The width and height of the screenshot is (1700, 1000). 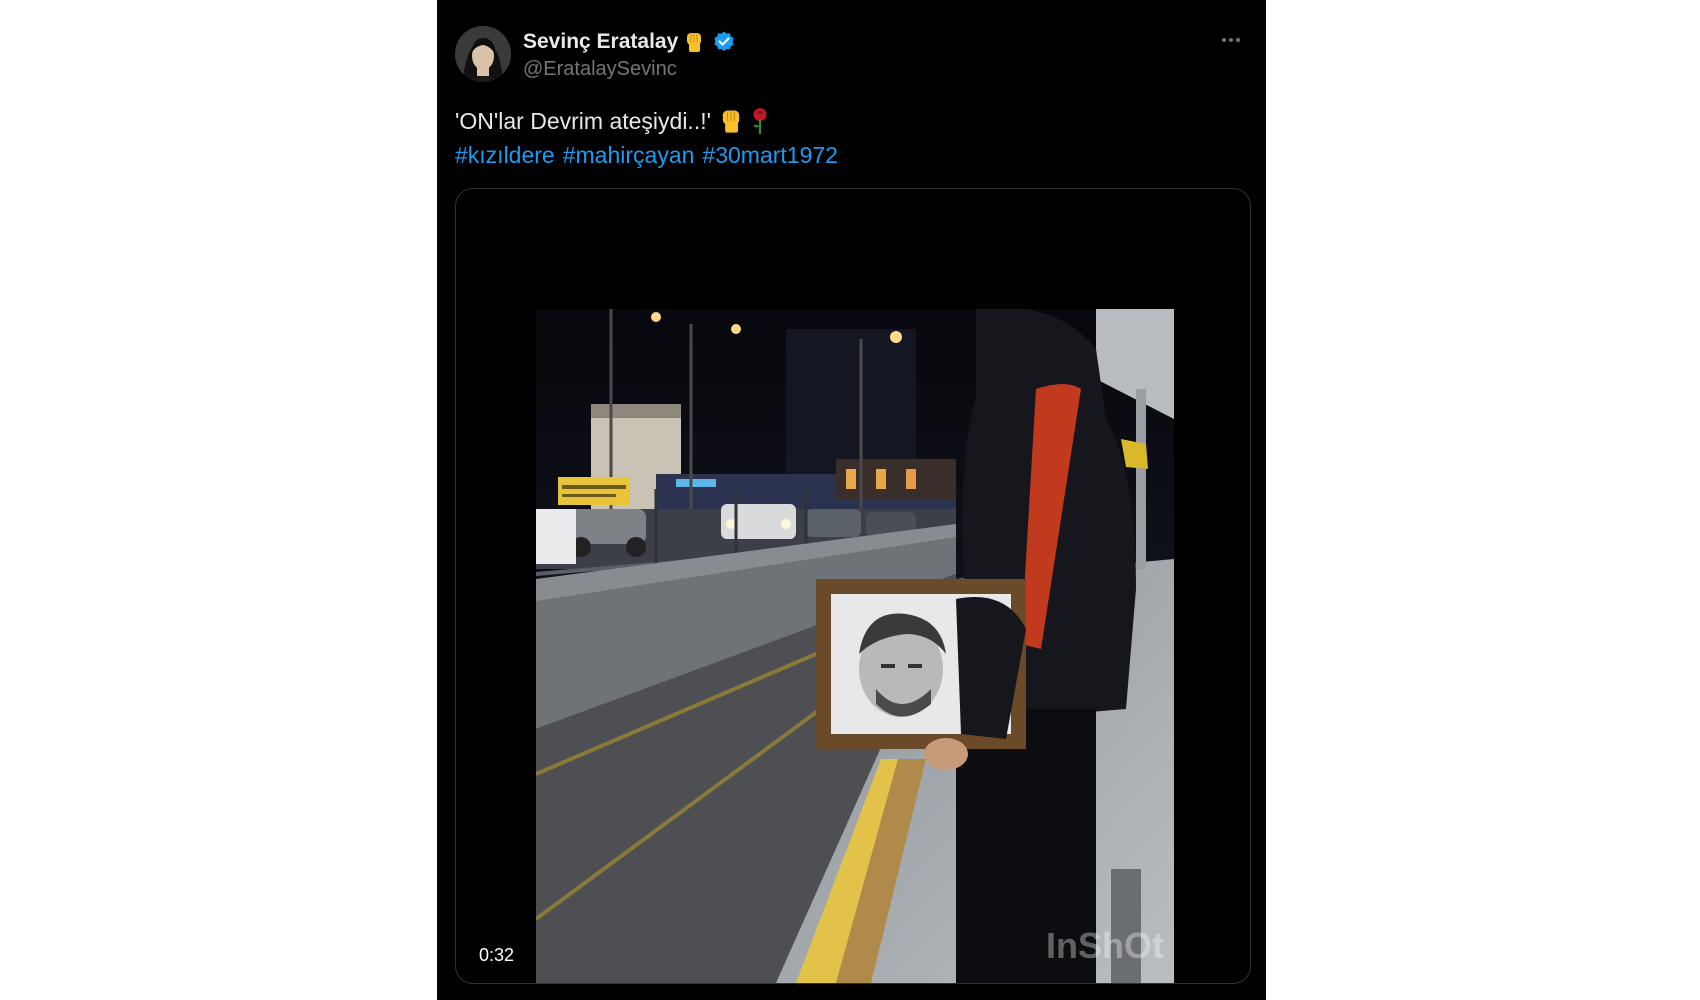 What do you see at coordinates (629, 155) in the screenshot?
I see `hashtag-link: #mahirçayan` at bounding box center [629, 155].